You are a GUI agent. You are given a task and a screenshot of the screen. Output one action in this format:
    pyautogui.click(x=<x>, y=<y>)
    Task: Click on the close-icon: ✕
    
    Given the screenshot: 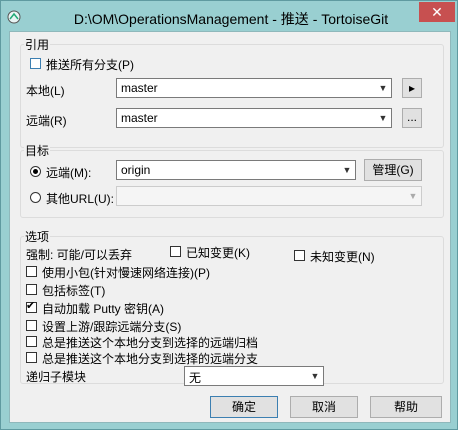 What is the action you would take?
    pyautogui.click(x=437, y=12)
    